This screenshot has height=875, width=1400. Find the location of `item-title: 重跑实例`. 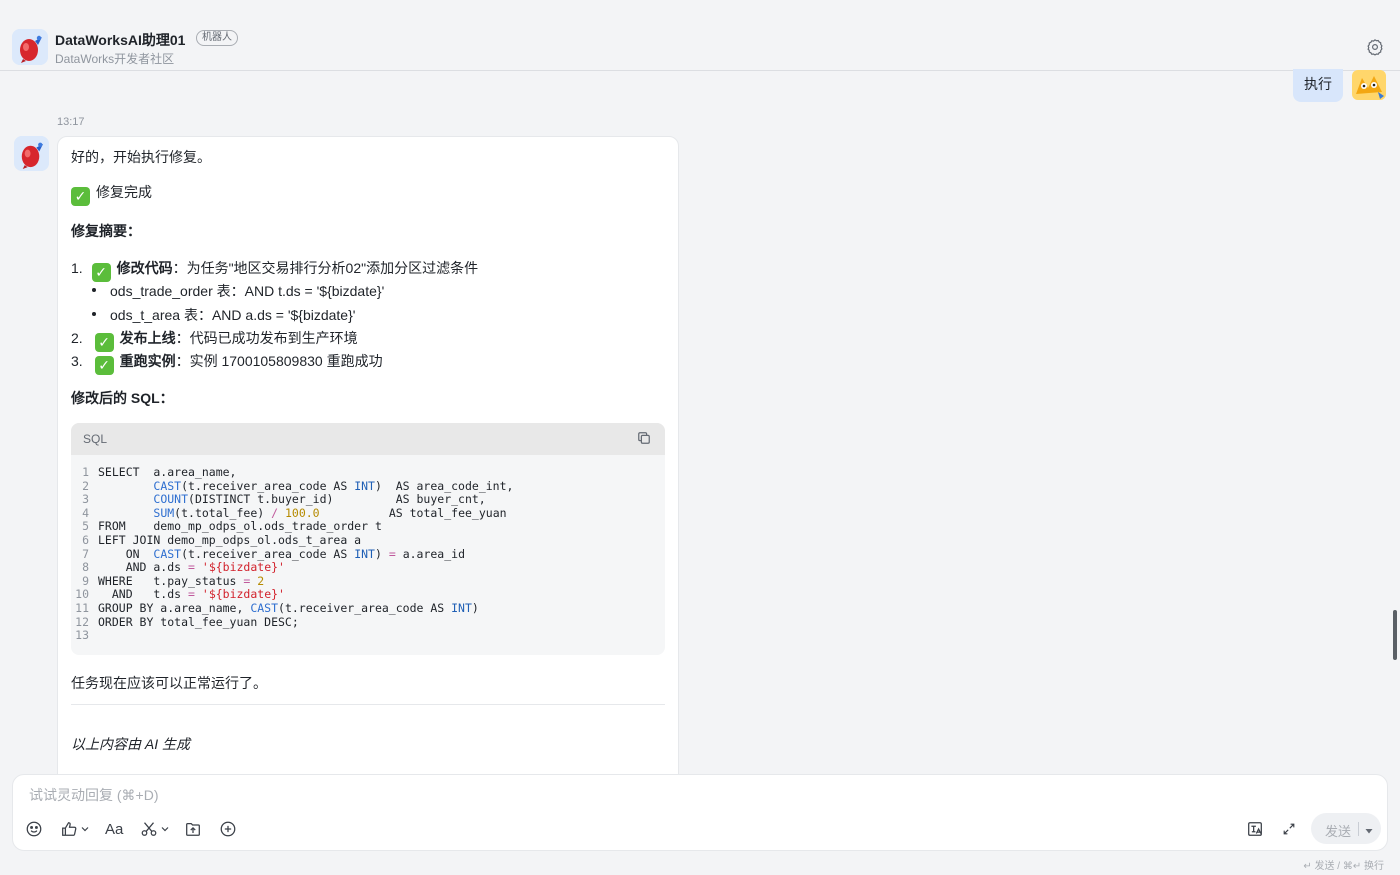

item-title: 重跑实例 is located at coordinates (147, 361).